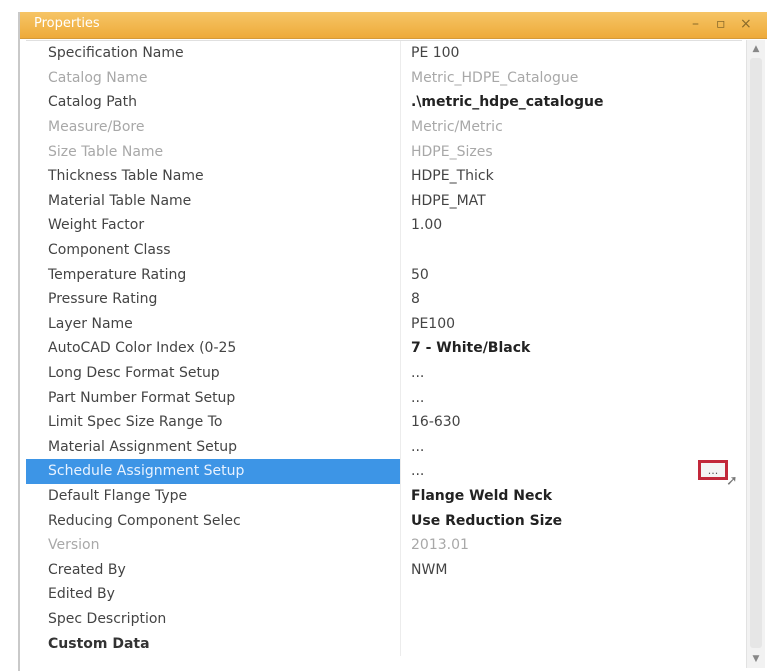  What do you see at coordinates (142, 397) in the screenshot?
I see `property-name: Part Number Format Setup` at bounding box center [142, 397].